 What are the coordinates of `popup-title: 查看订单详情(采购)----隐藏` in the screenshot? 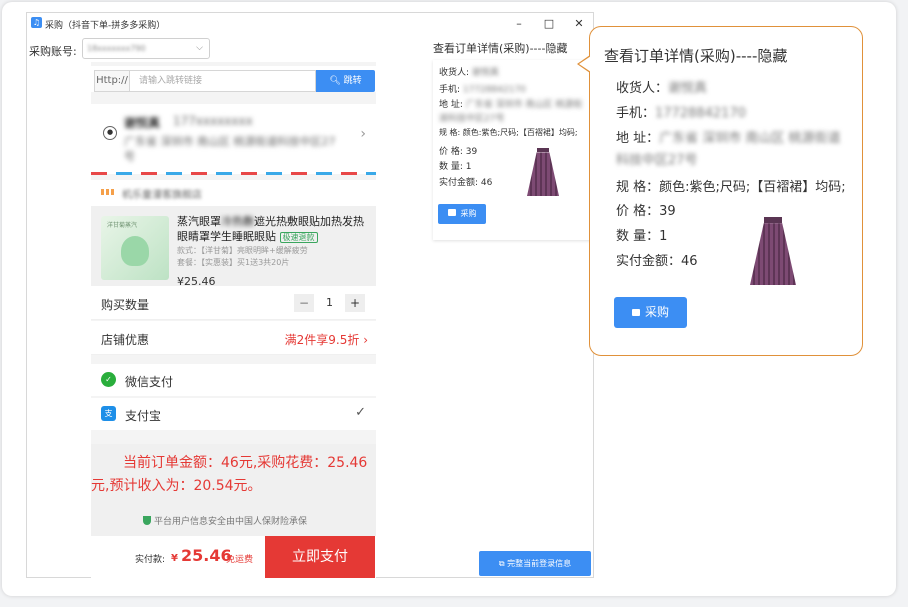 It's located at (696, 56).